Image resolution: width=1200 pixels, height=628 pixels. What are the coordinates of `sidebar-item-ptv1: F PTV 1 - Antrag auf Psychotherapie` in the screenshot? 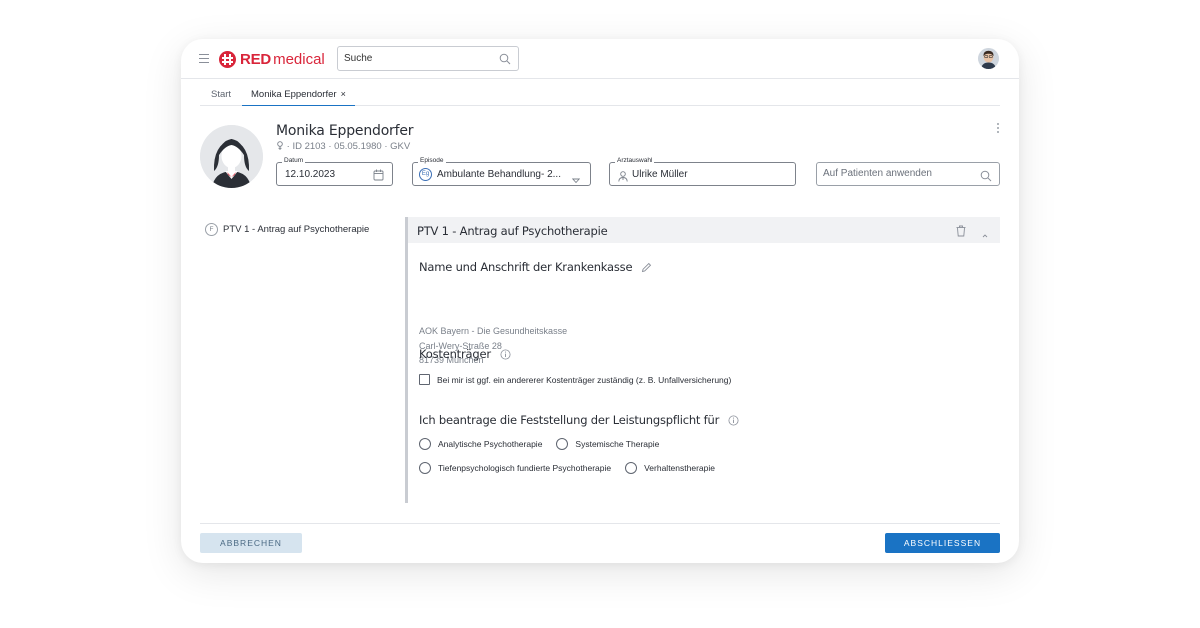 It's located at (287, 229).